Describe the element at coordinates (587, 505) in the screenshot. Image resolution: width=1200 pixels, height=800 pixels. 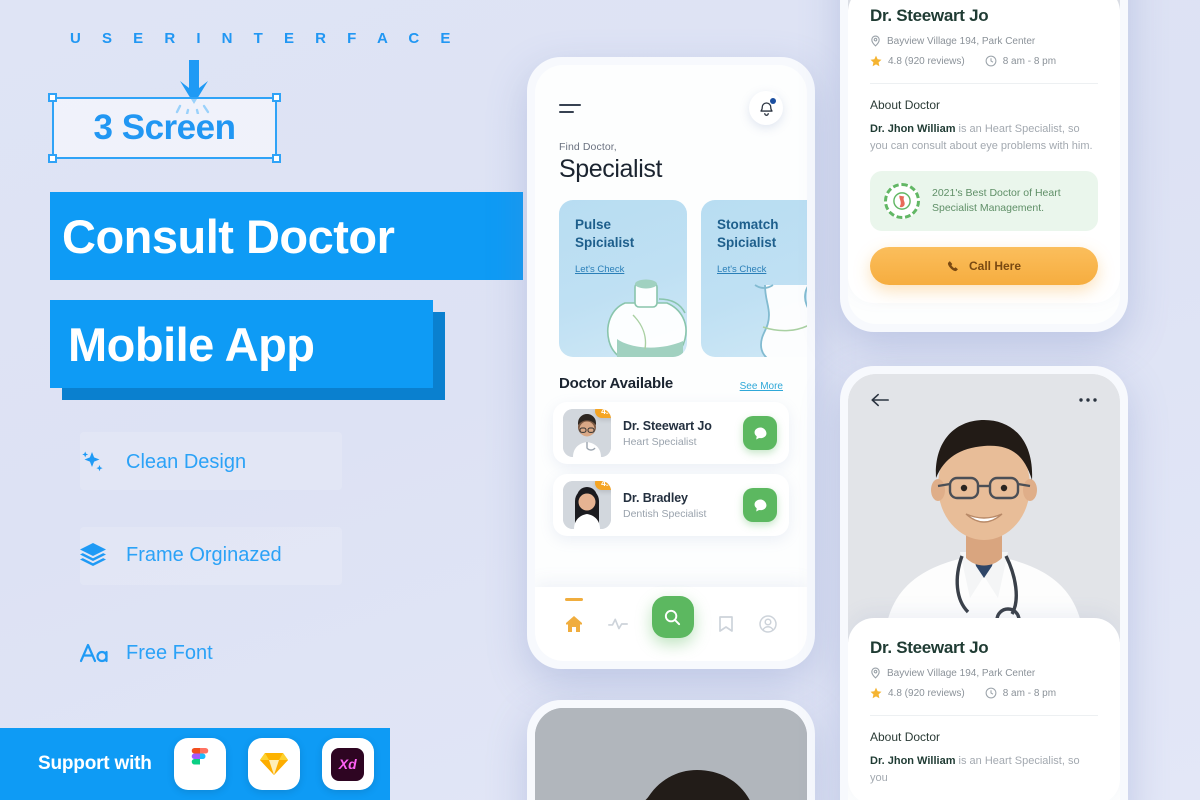
I see `avatar: 4.5` at that location.